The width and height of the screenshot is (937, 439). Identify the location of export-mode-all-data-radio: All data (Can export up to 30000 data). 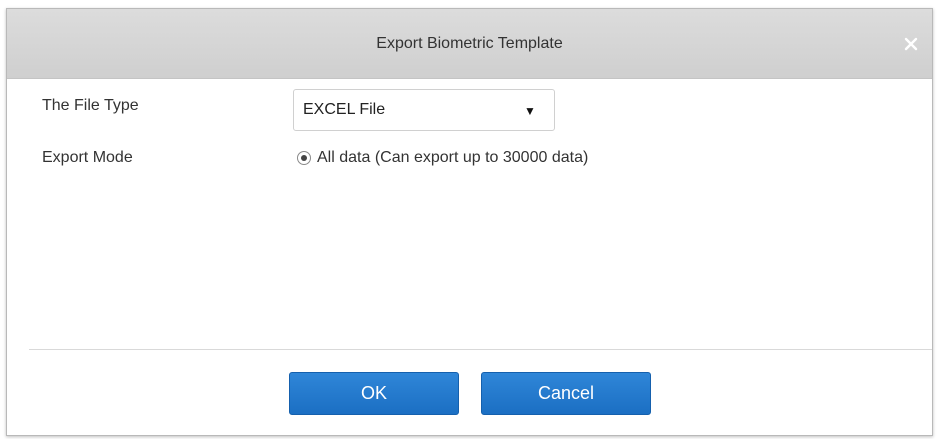
(442, 158).